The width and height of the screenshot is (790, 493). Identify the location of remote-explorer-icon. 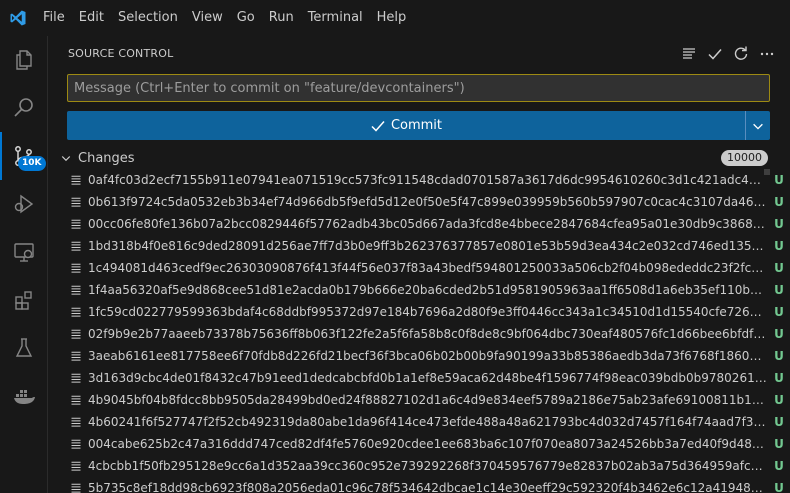
(24, 252).